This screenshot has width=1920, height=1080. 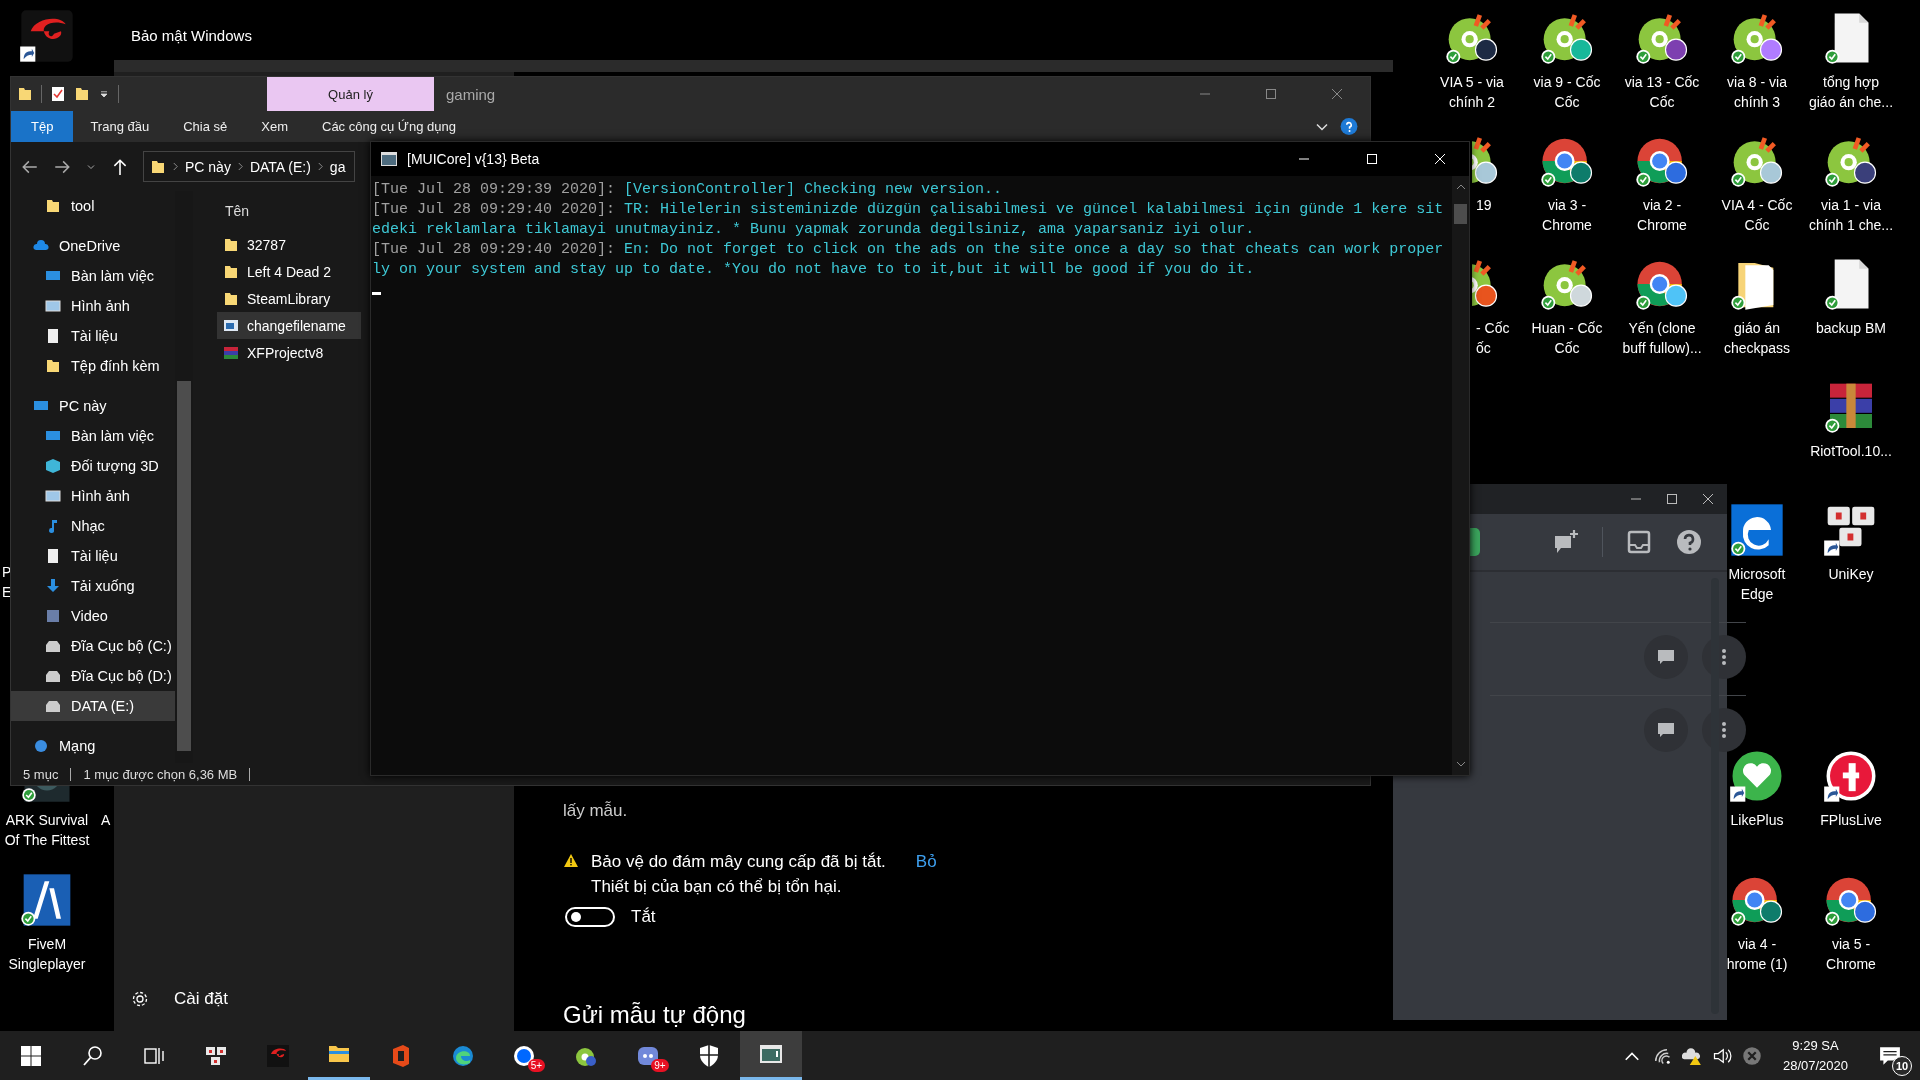 What do you see at coordinates (47, 36) in the screenshot?
I see `app-icon` at bounding box center [47, 36].